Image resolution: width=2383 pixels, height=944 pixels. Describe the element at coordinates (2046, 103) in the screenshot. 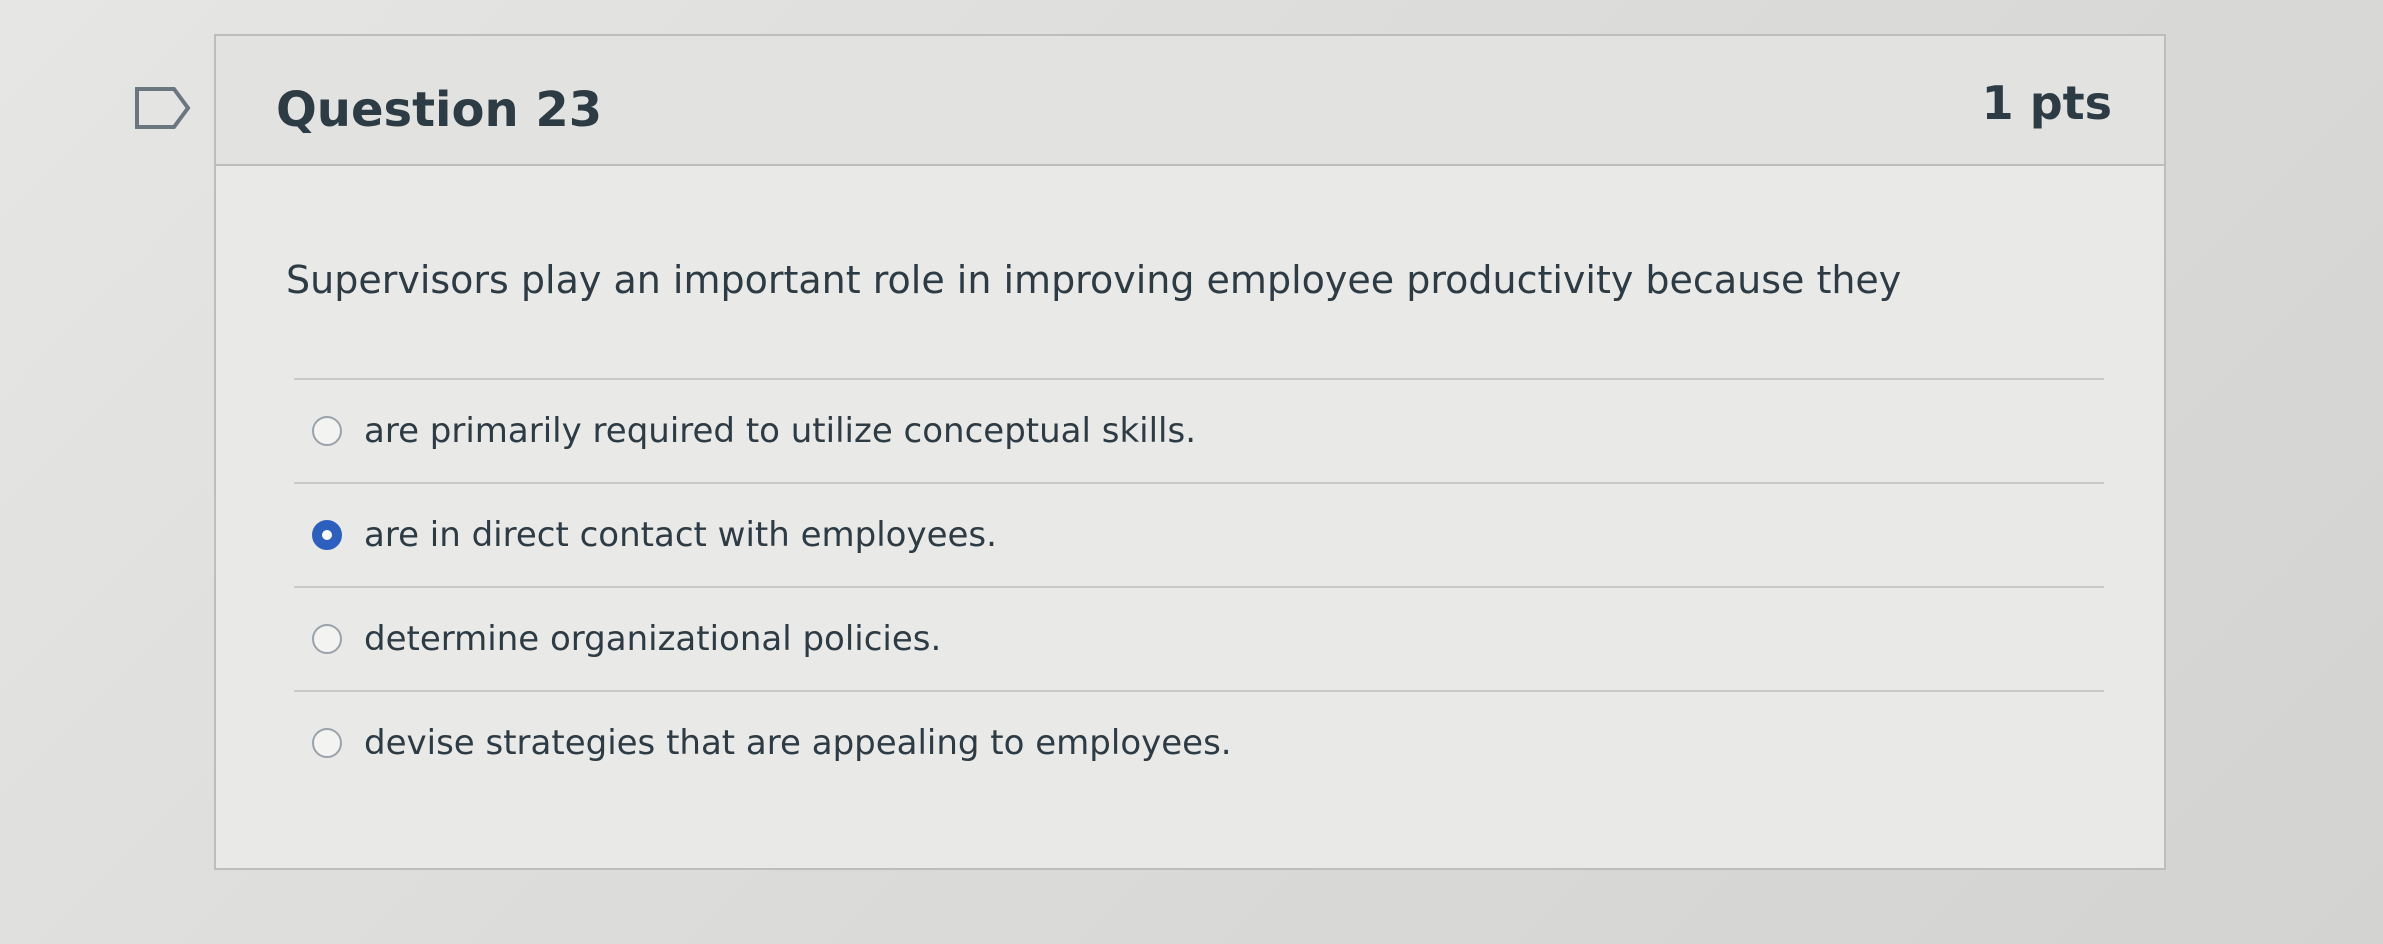

I see `question-points: 1 pts` at that location.